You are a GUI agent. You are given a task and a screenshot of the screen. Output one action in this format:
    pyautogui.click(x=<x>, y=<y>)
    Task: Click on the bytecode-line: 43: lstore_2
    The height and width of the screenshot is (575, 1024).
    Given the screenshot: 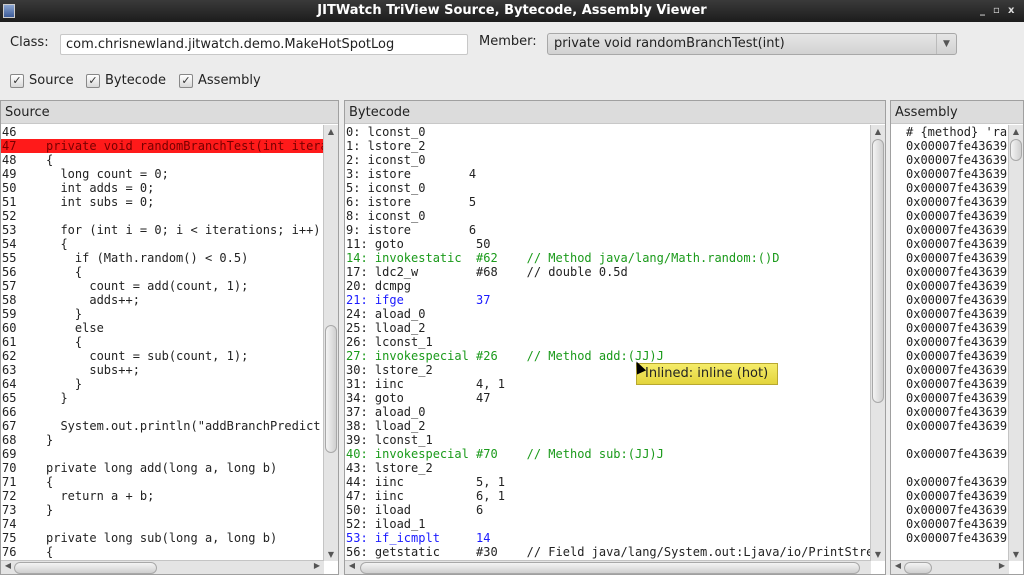 What is the action you would take?
    pyautogui.click(x=608, y=468)
    